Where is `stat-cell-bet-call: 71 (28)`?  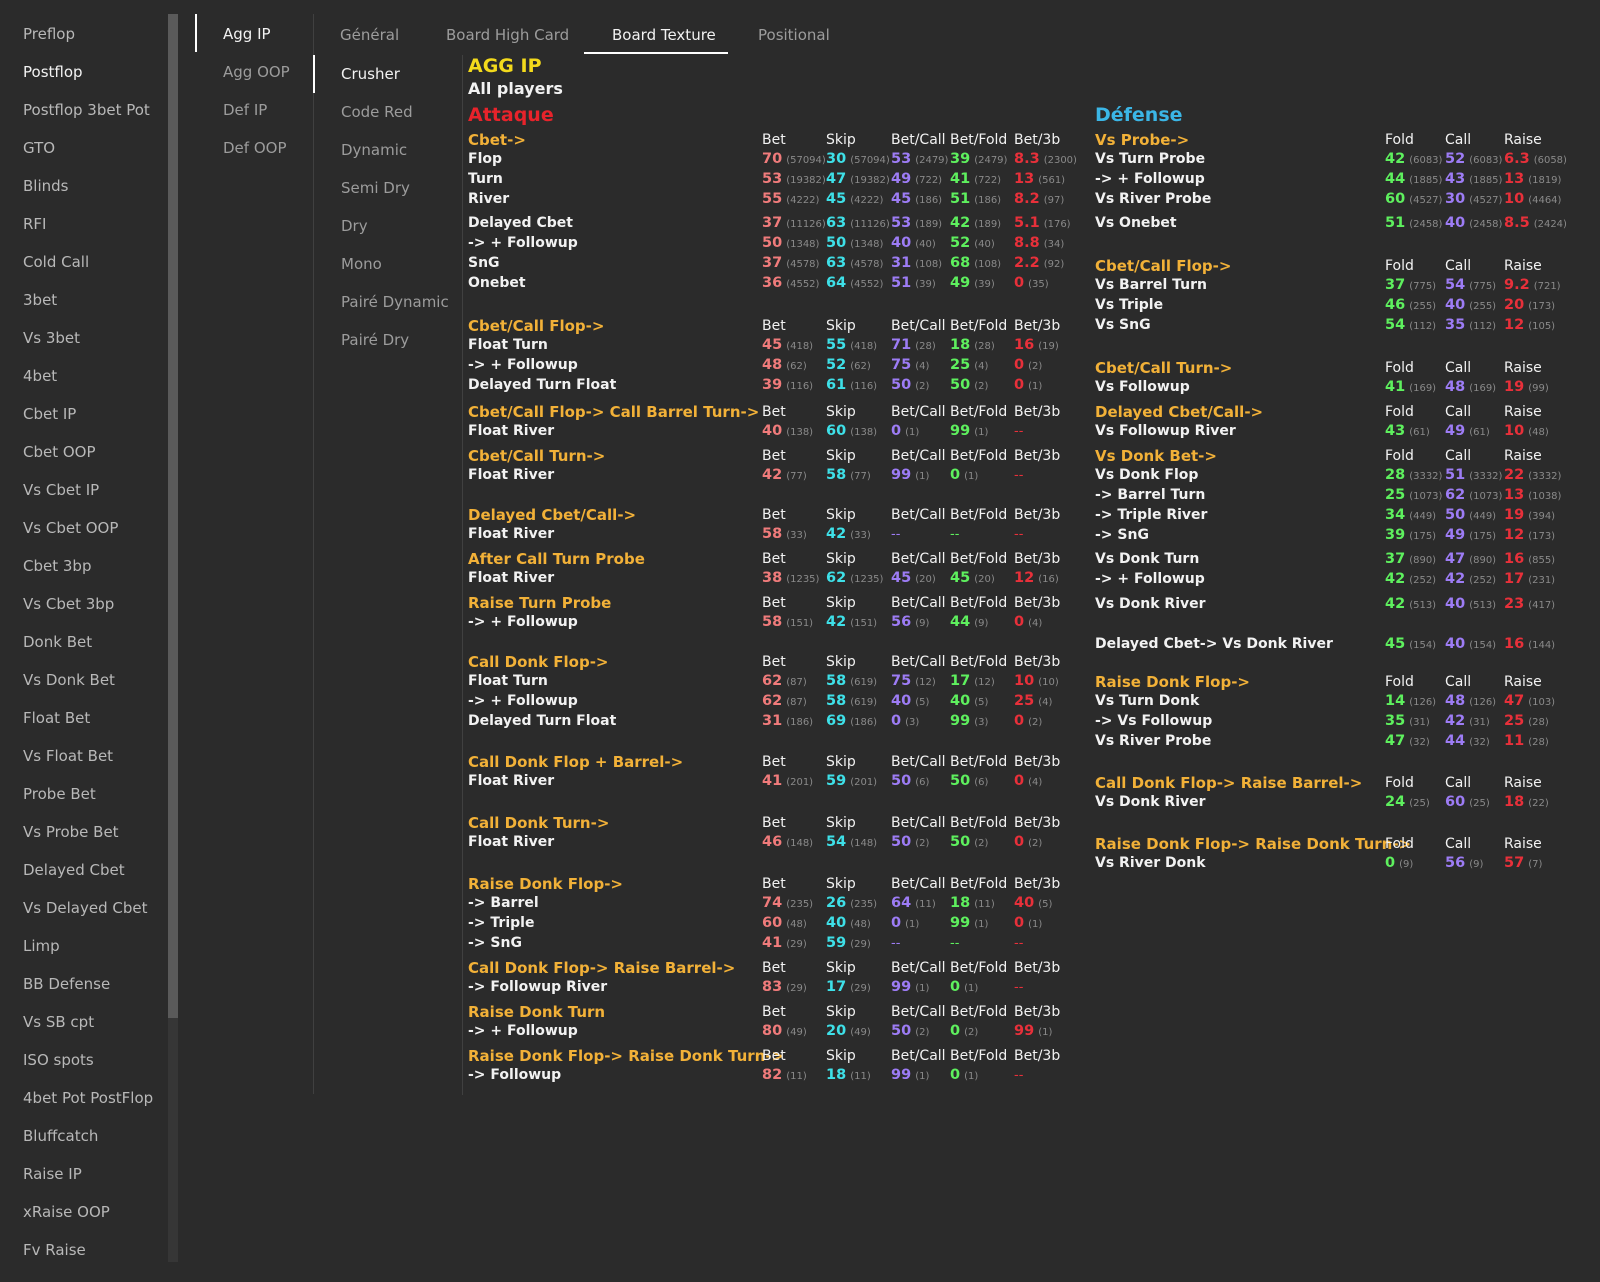
stat-cell-bet-call: 71 (28) is located at coordinates (913, 345).